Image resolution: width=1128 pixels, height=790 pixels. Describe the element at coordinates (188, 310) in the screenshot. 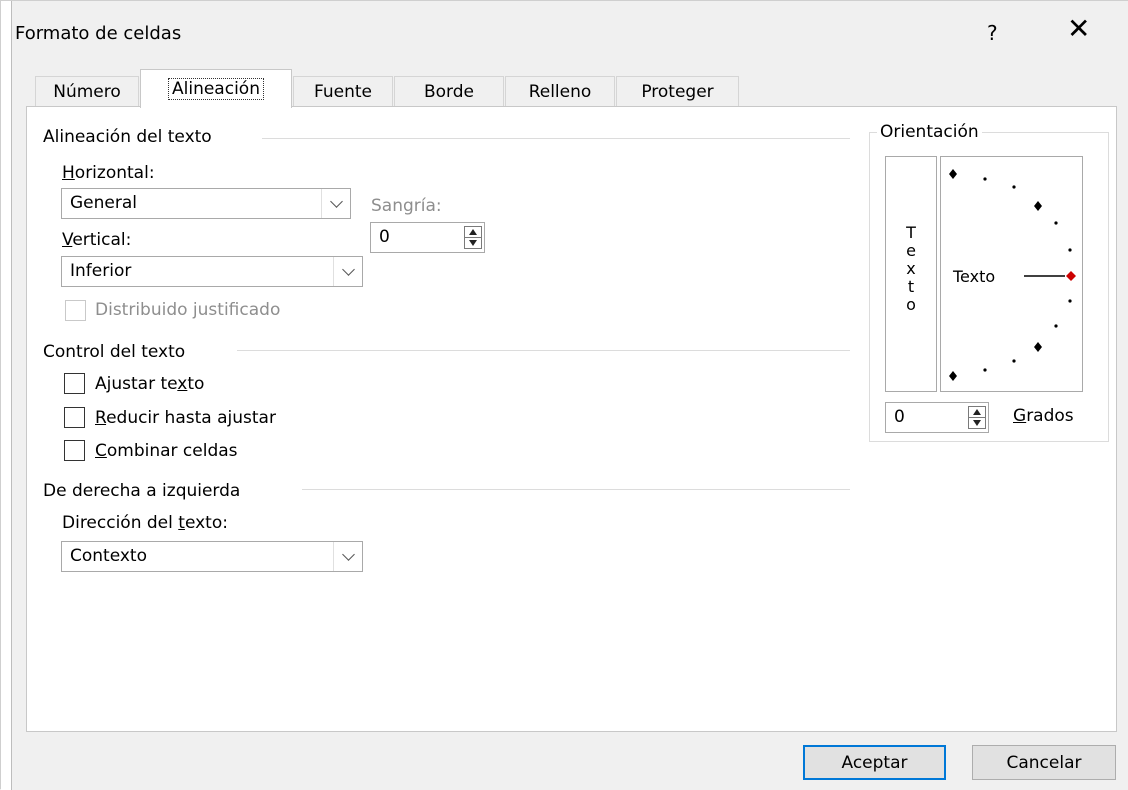

I see `distributed-label: Distribuido justificado` at that location.